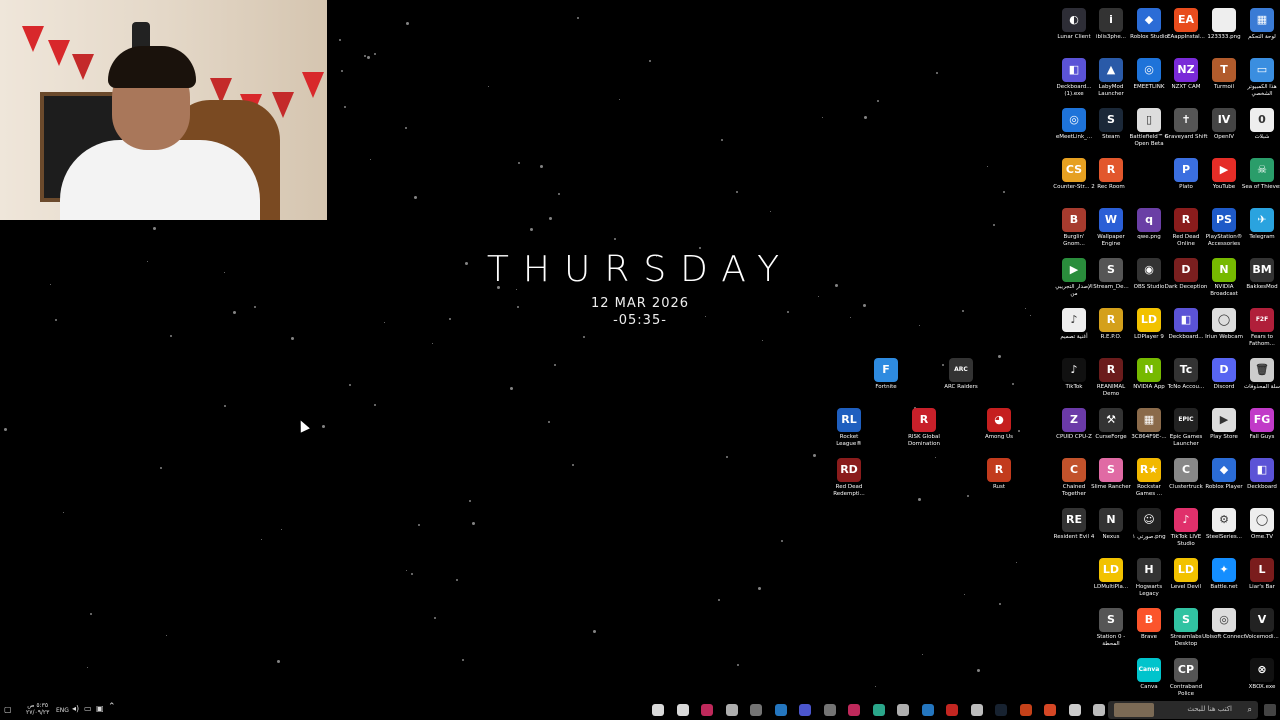 Image resolution: width=1280 pixels, height=720 pixels. Describe the element at coordinates (927, 710) in the screenshot. I see `explorer-icon` at that location.